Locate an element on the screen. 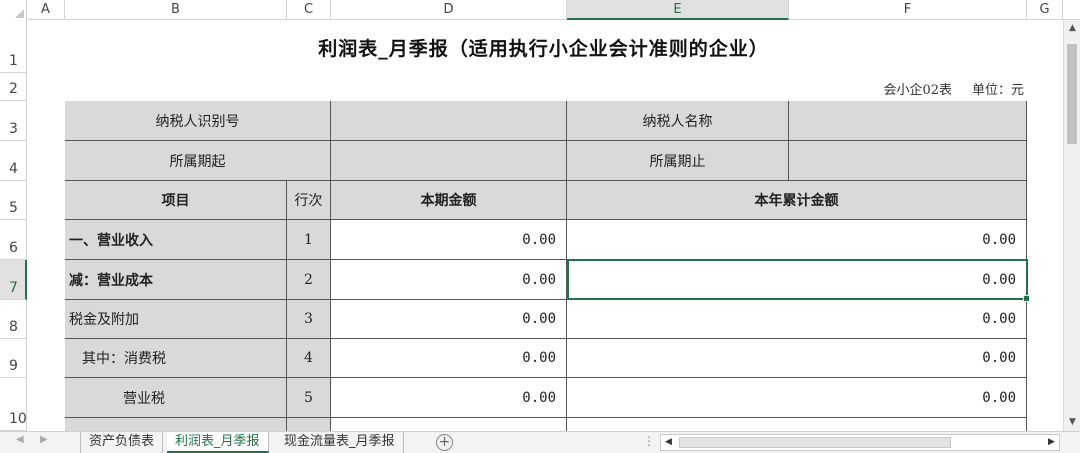 The width and height of the screenshot is (1080, 453). row-header-10: 10 is located at coordinates (13, 404).